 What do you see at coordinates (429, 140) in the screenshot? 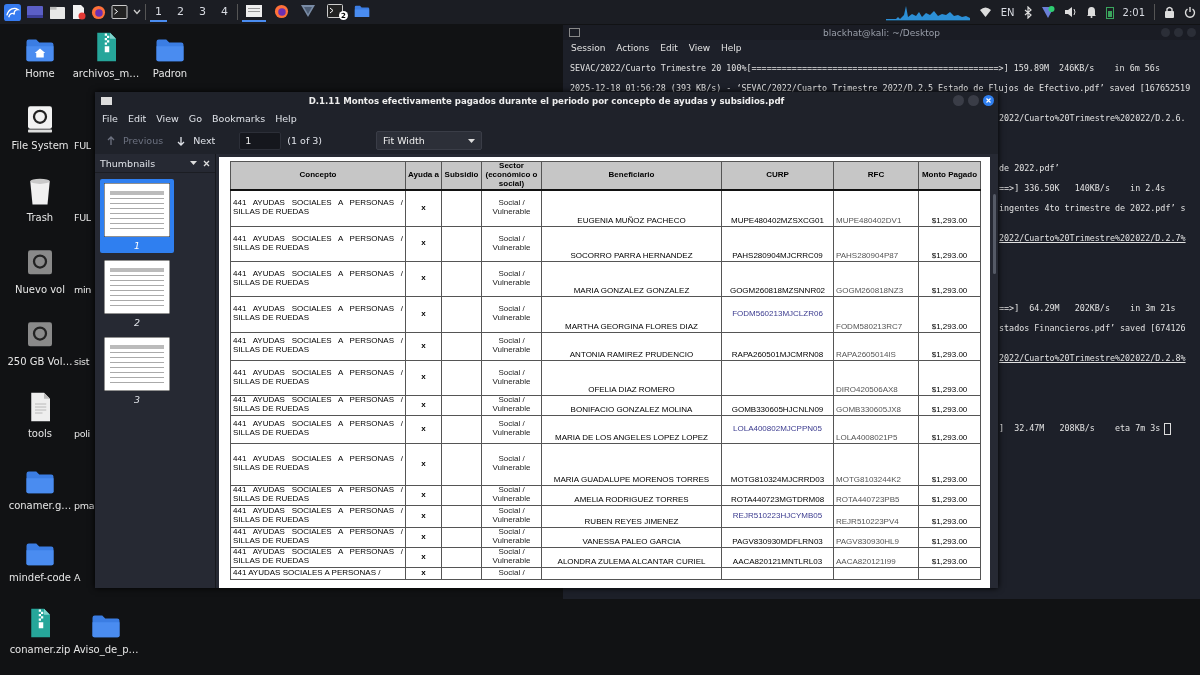
I see `zoom-dropdown: Fit Width` at bounding box center [429, 140].